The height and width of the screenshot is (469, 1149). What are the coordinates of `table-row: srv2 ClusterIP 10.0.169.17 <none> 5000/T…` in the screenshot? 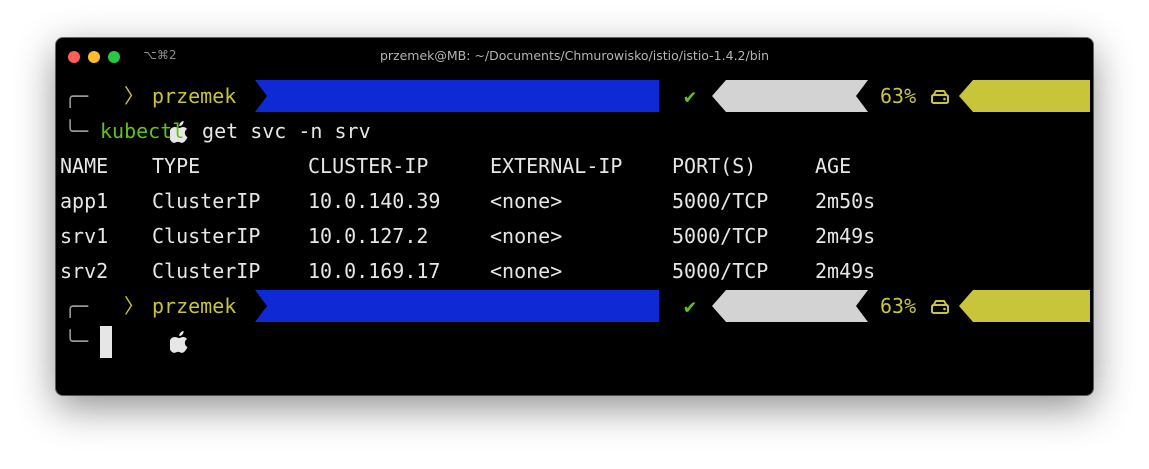 It's located at (574, 271).